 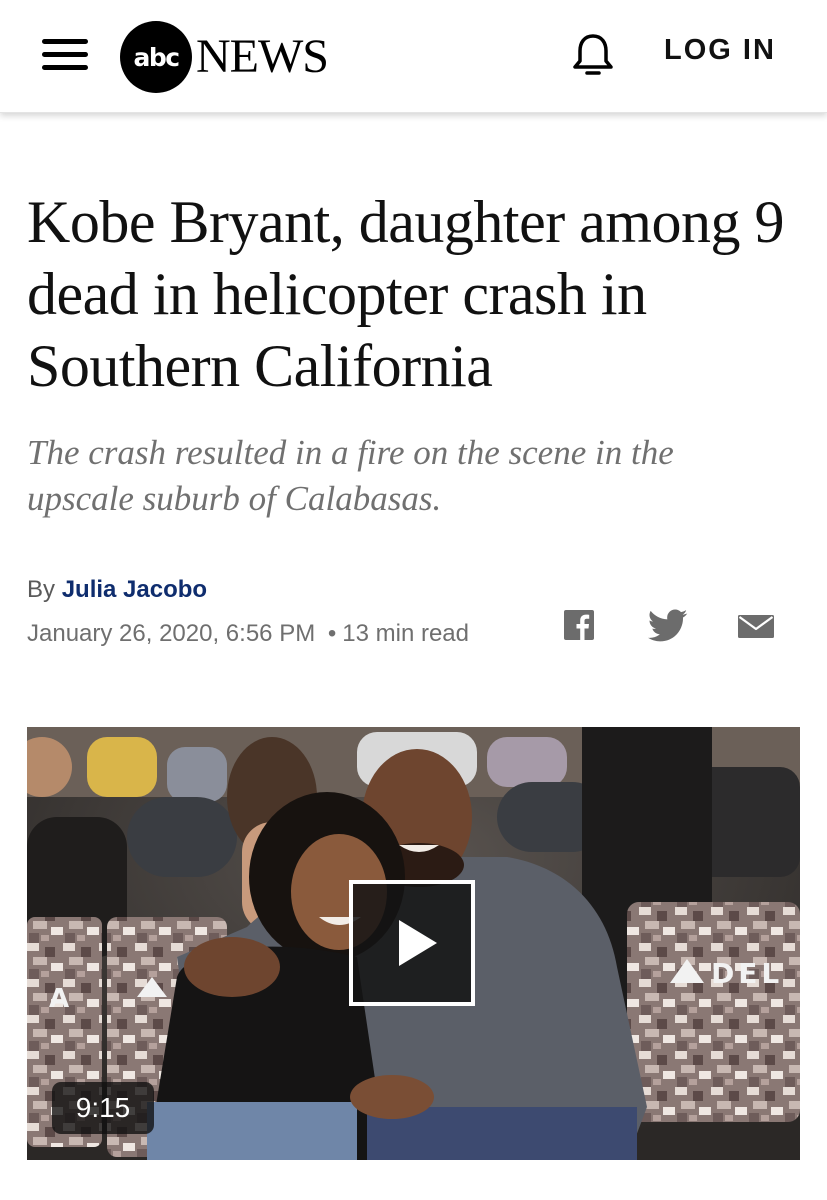 I want to click on publish-date: January 26, 2020, 6:56 PM, so click(x=171, y=633).